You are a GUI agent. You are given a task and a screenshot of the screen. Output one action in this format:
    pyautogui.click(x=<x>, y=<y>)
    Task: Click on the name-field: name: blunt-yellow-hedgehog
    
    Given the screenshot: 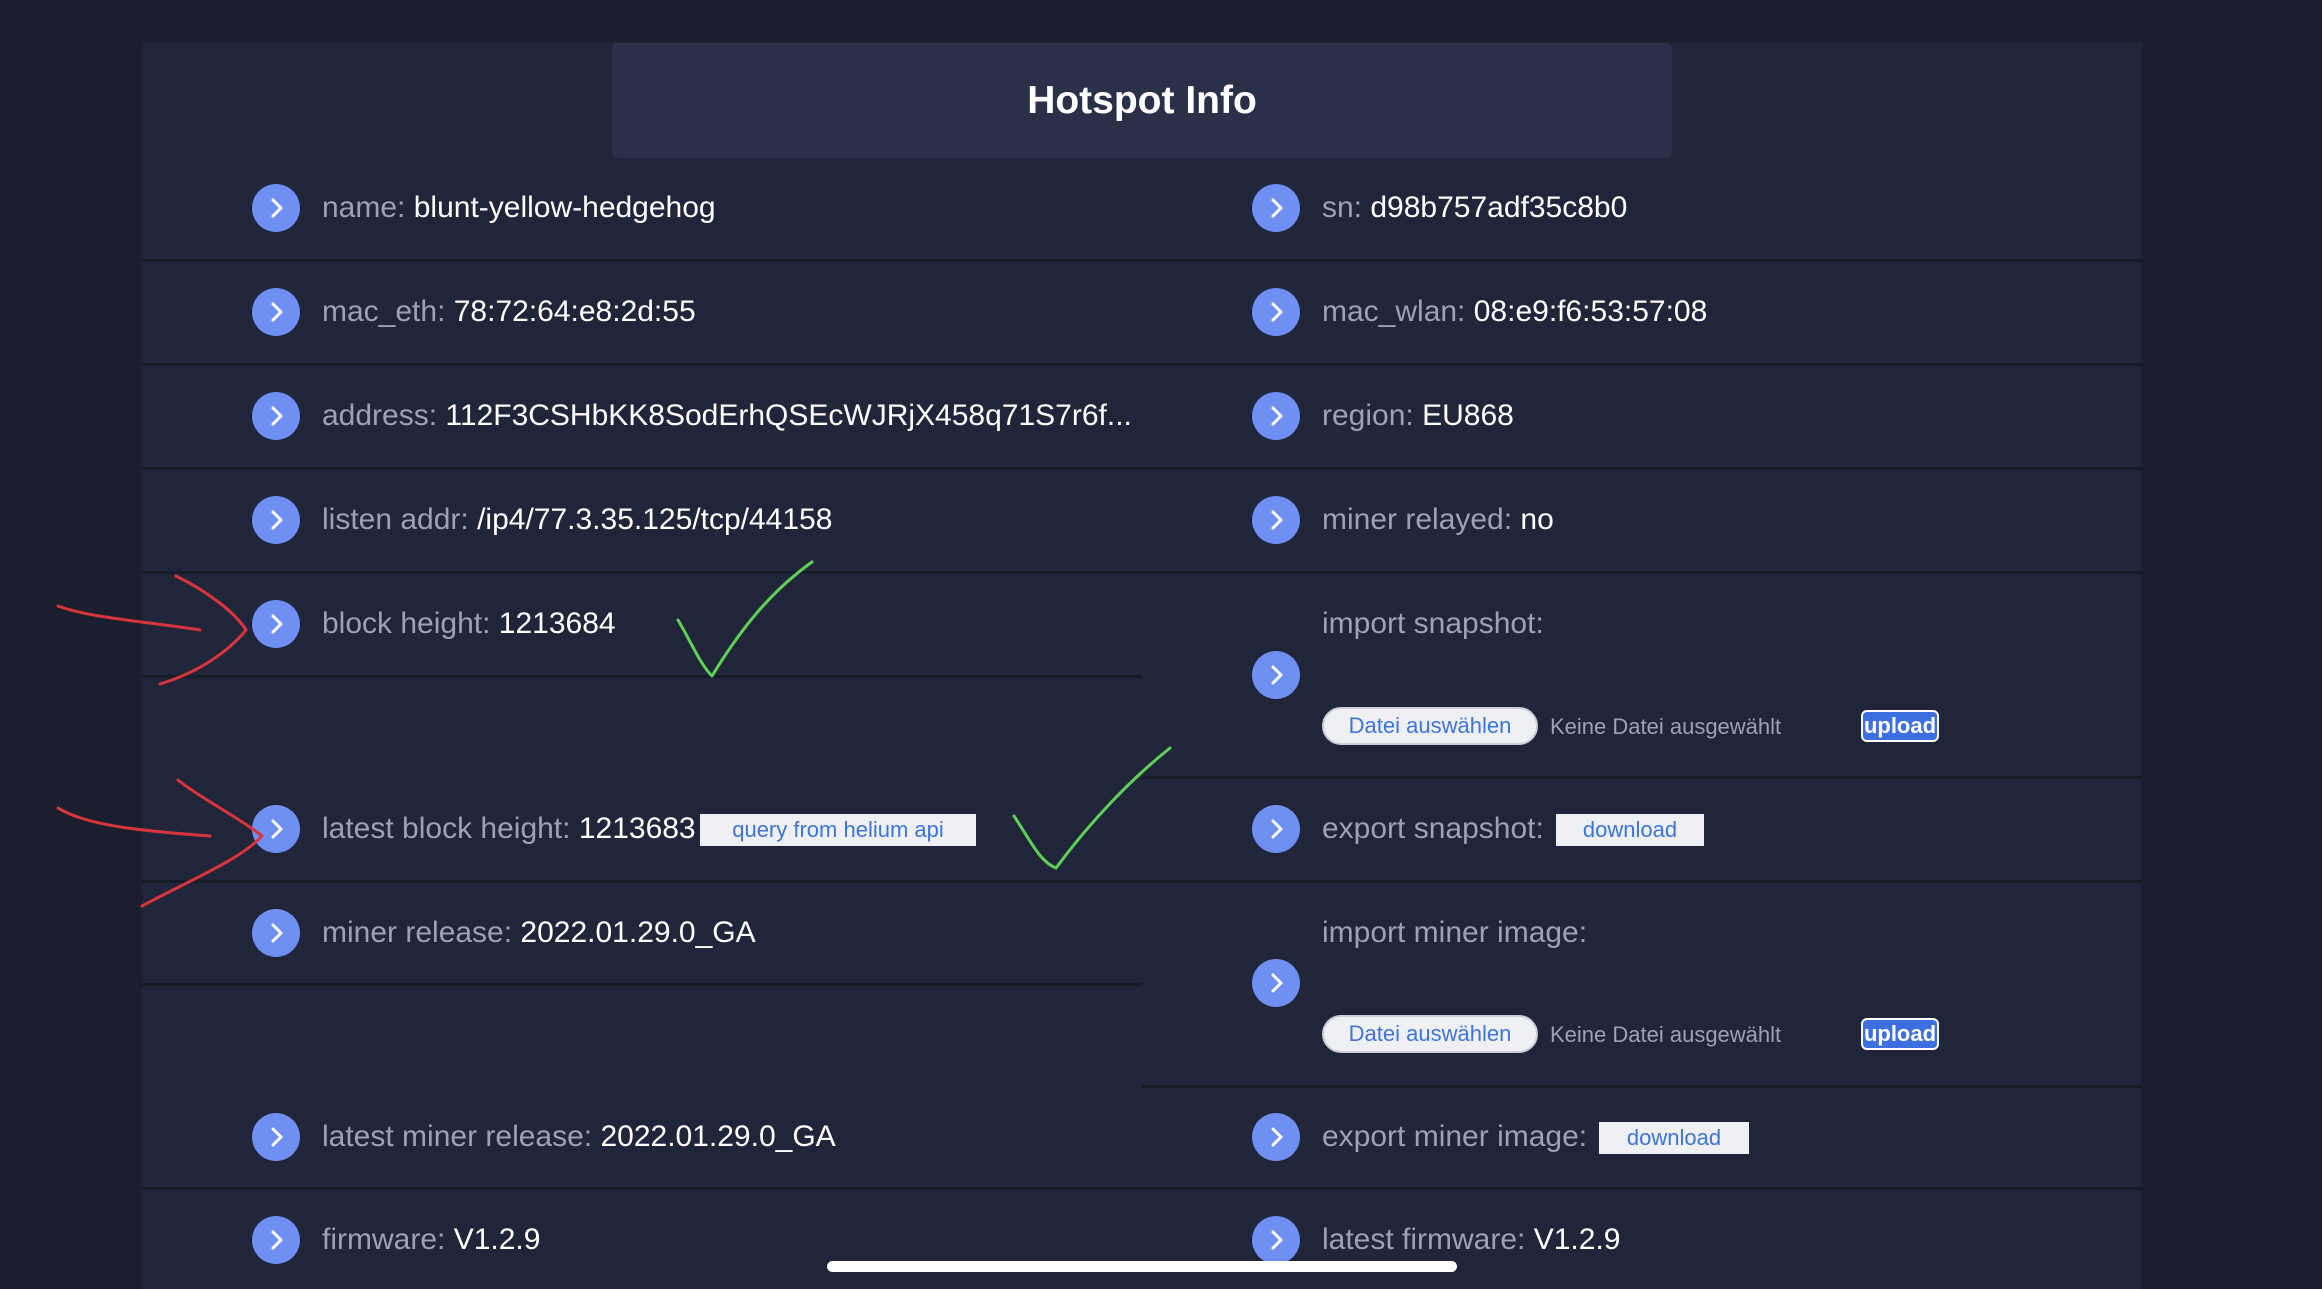 What is the action you would take?
    pyautogui.click(x=519, y=208)
    